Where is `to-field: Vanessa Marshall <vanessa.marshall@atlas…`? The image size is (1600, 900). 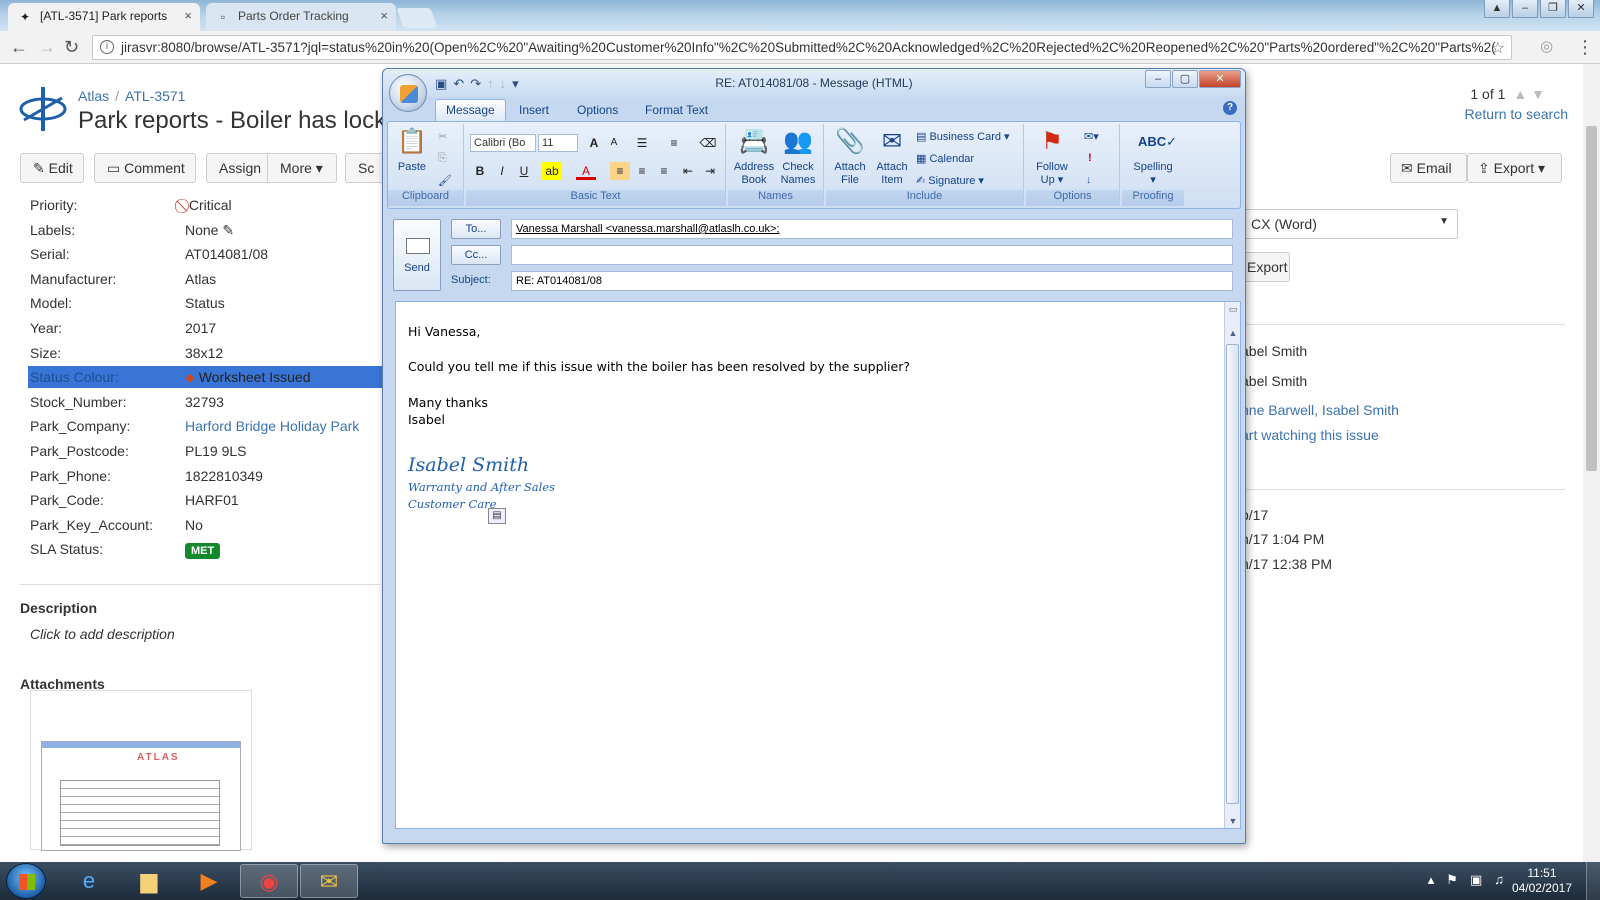 to-field: Vanessa Marshall <vanessa.marshall@atlas… is located at coordinates (872, 229).